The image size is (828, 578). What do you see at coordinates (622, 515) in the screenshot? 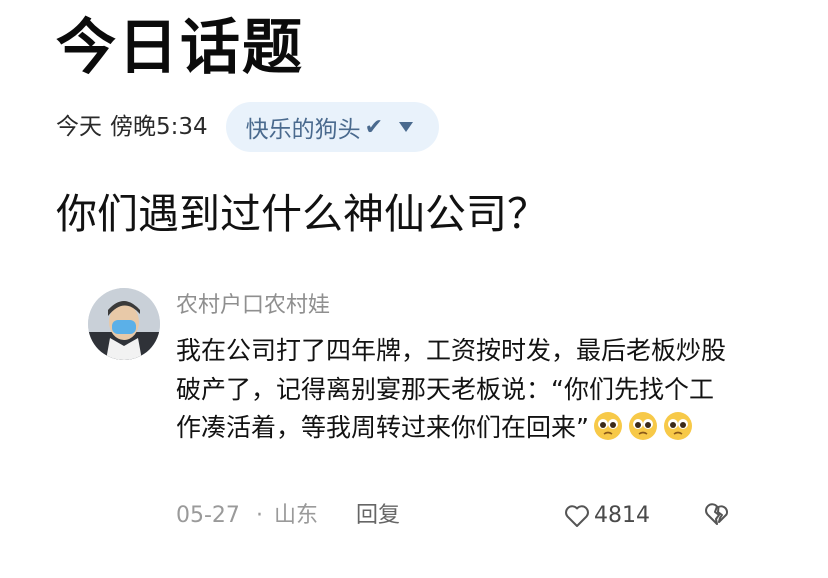
I see `like-count: 4814` at bounding box center [622, 515].